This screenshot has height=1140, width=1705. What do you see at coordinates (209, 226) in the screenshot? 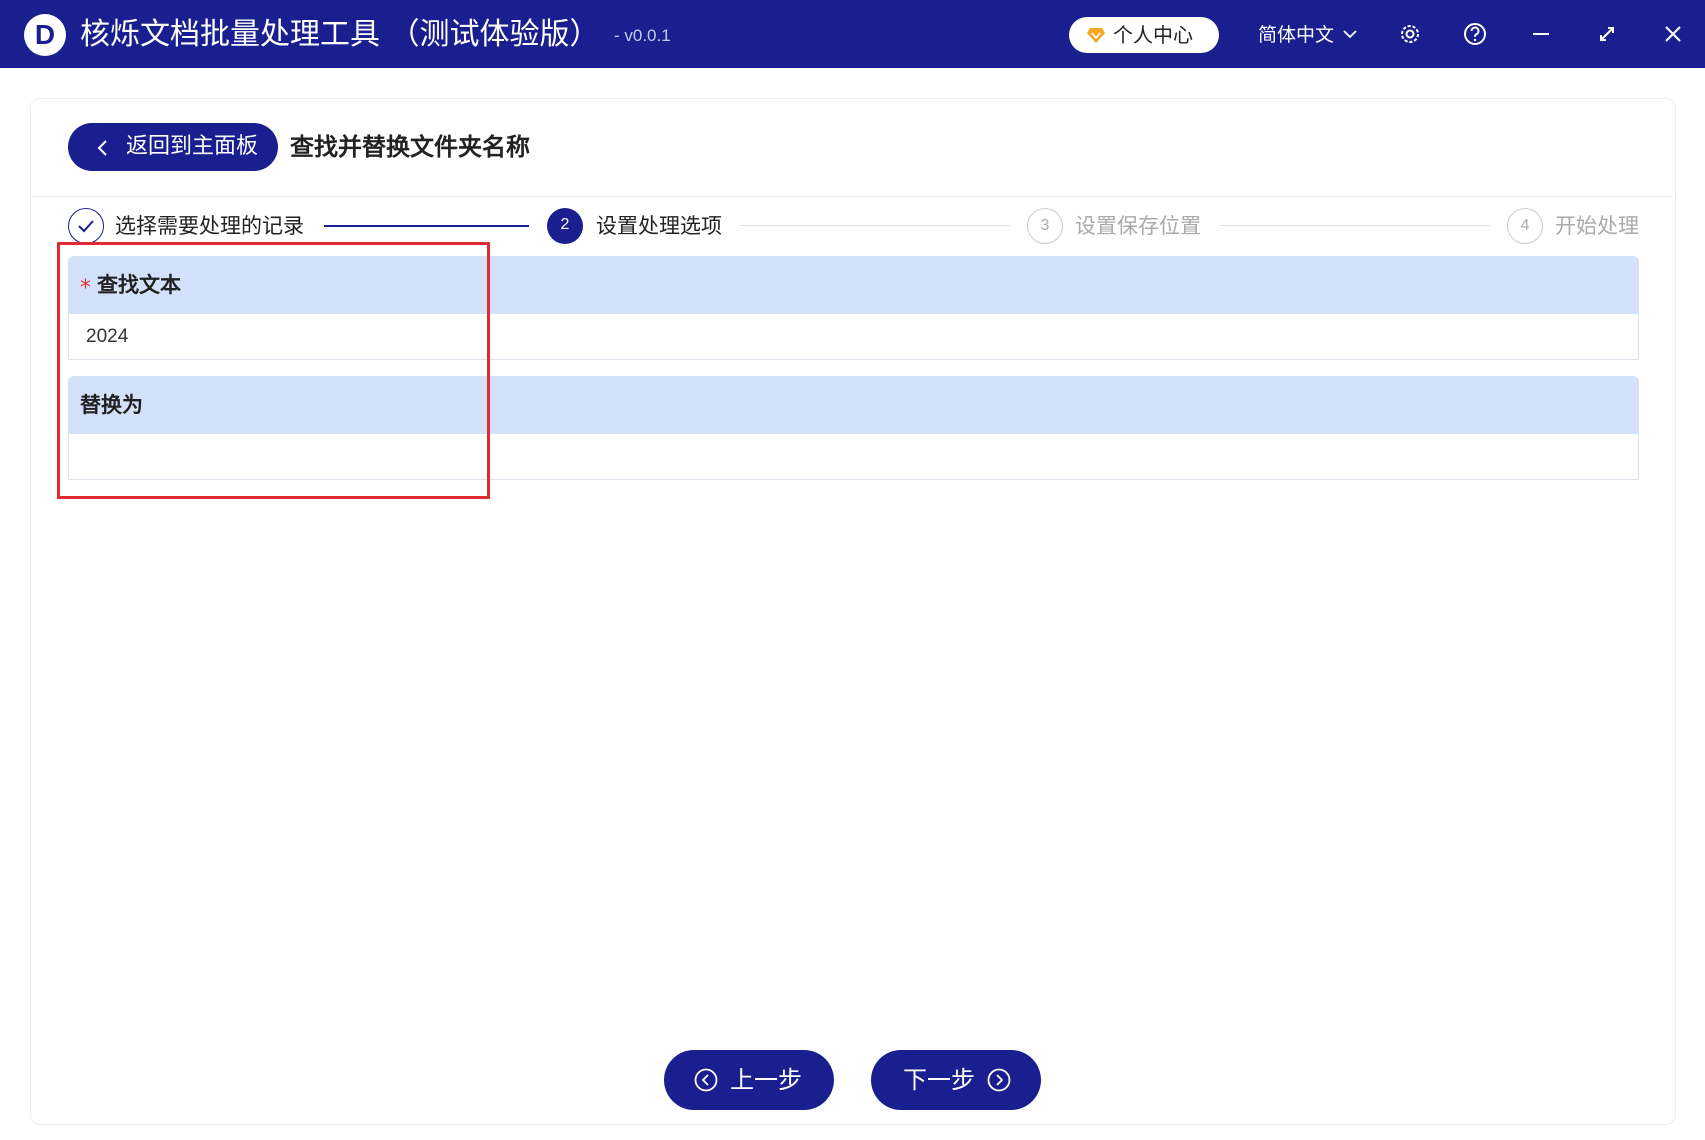
I see `step-1-label: 选择需要处理的记录` at bounding box center [209, 226].